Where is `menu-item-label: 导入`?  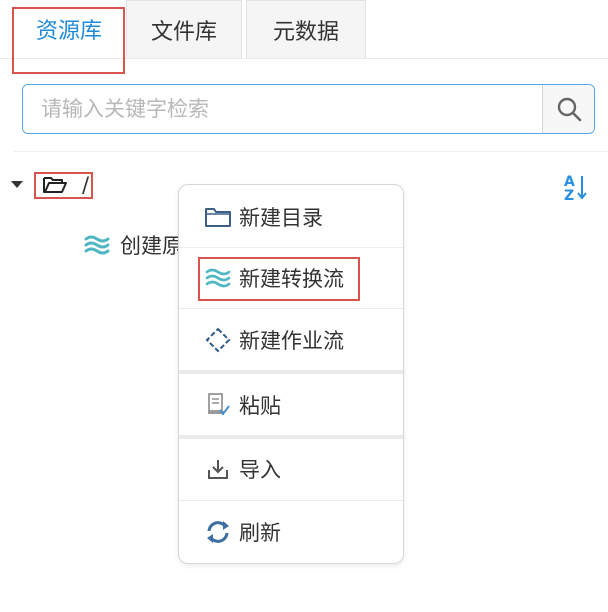
menu-item-label: 导入 is located at coordinates (260, 470).